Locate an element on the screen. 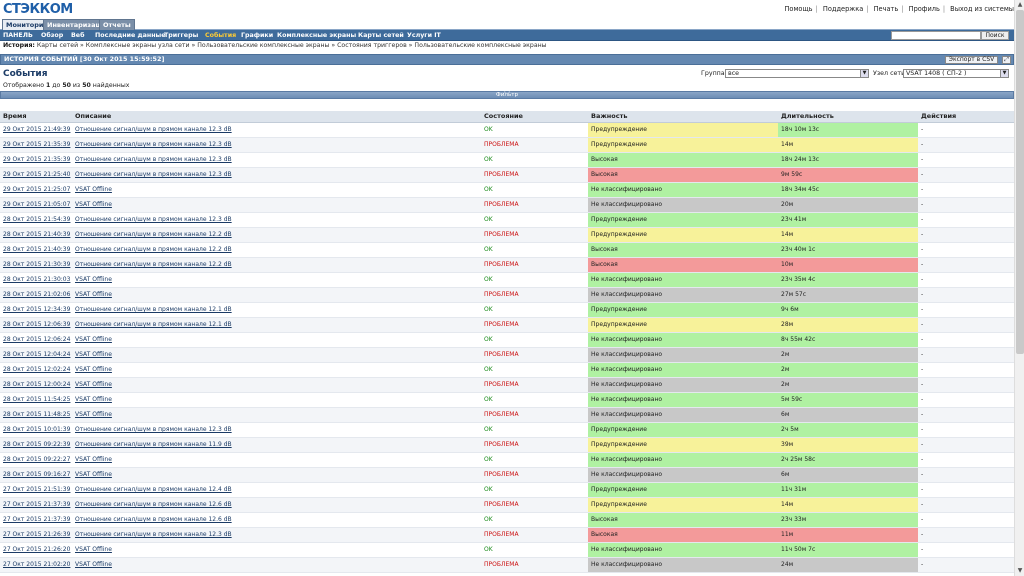  export-csv-button: Экспорт в CSV is located at coordinates (971, 60).